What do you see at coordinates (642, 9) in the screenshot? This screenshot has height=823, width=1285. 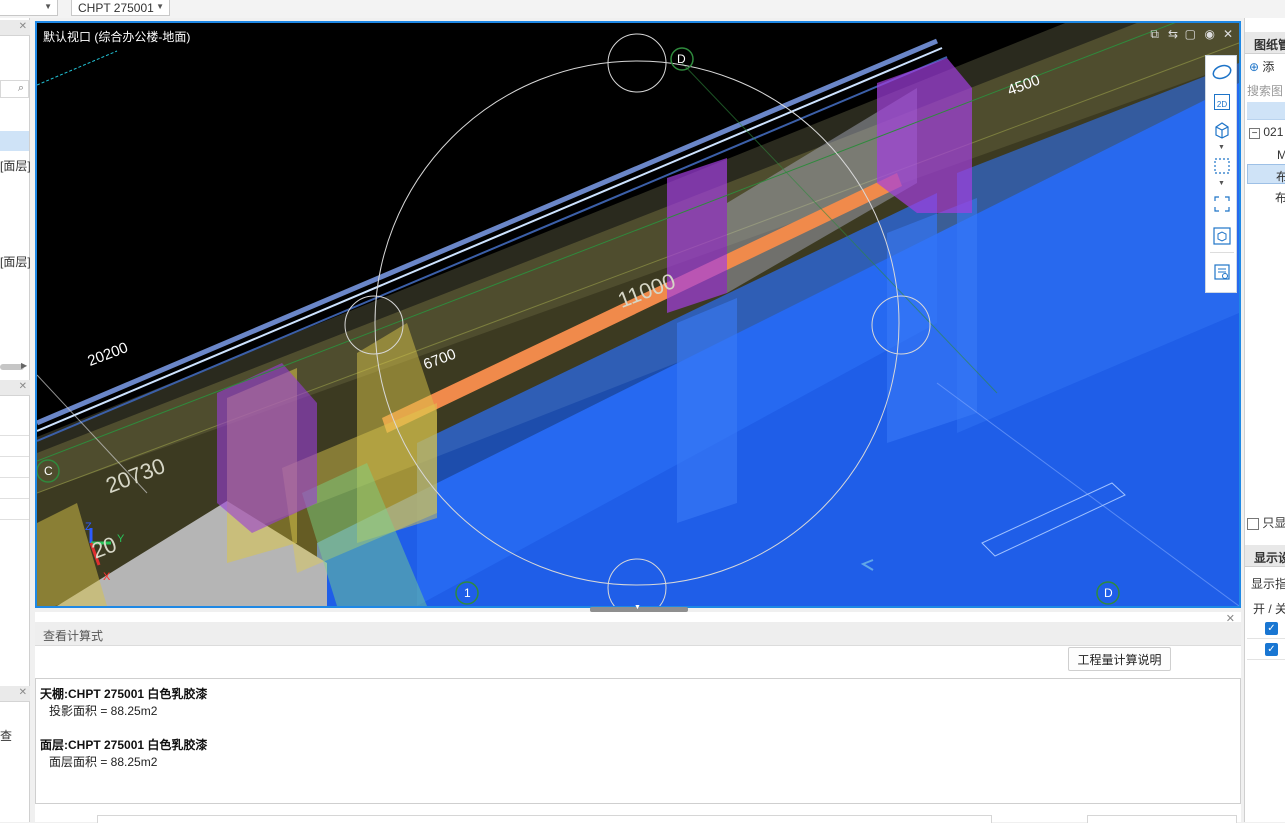 I see `top-toolbar: ▼ CHPT 275001 ▼` at bounding box center [642, 9].